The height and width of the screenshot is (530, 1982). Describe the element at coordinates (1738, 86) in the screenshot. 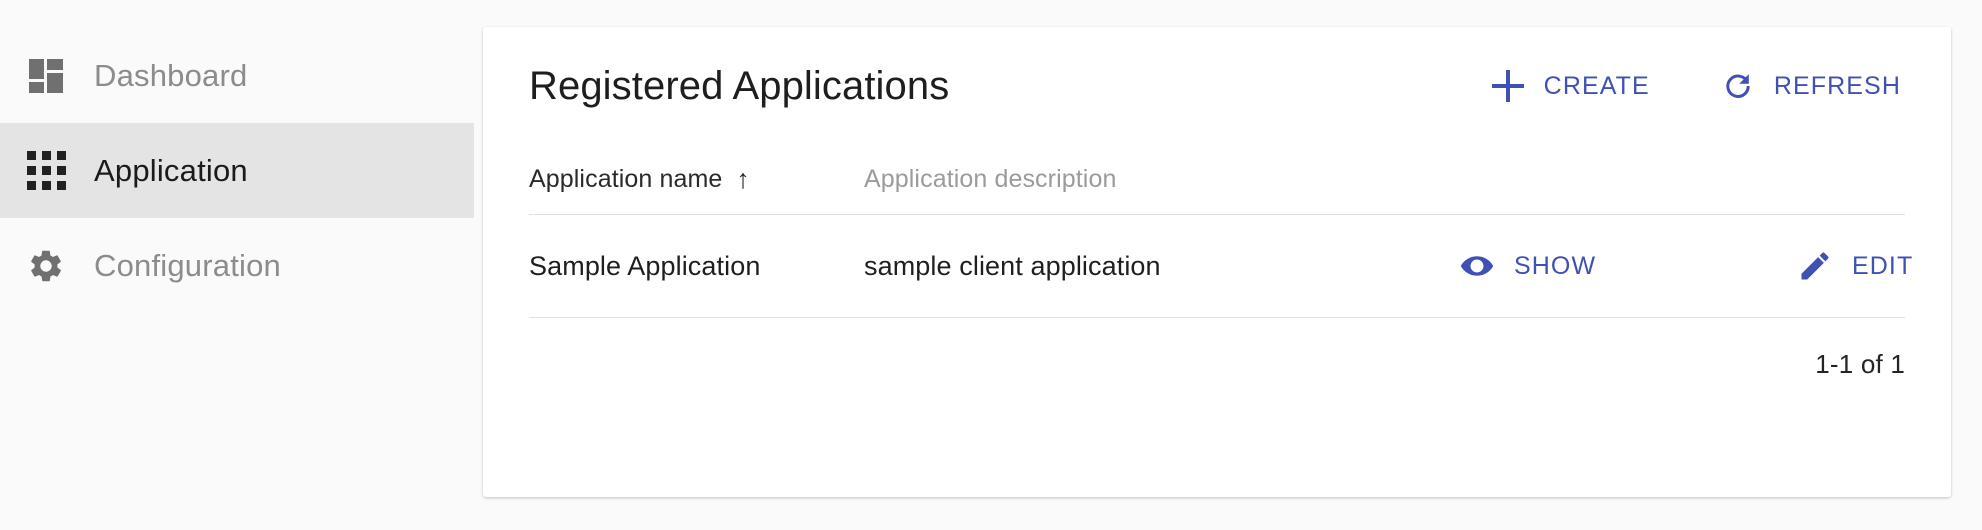

I see `refresh-icon` at that location.